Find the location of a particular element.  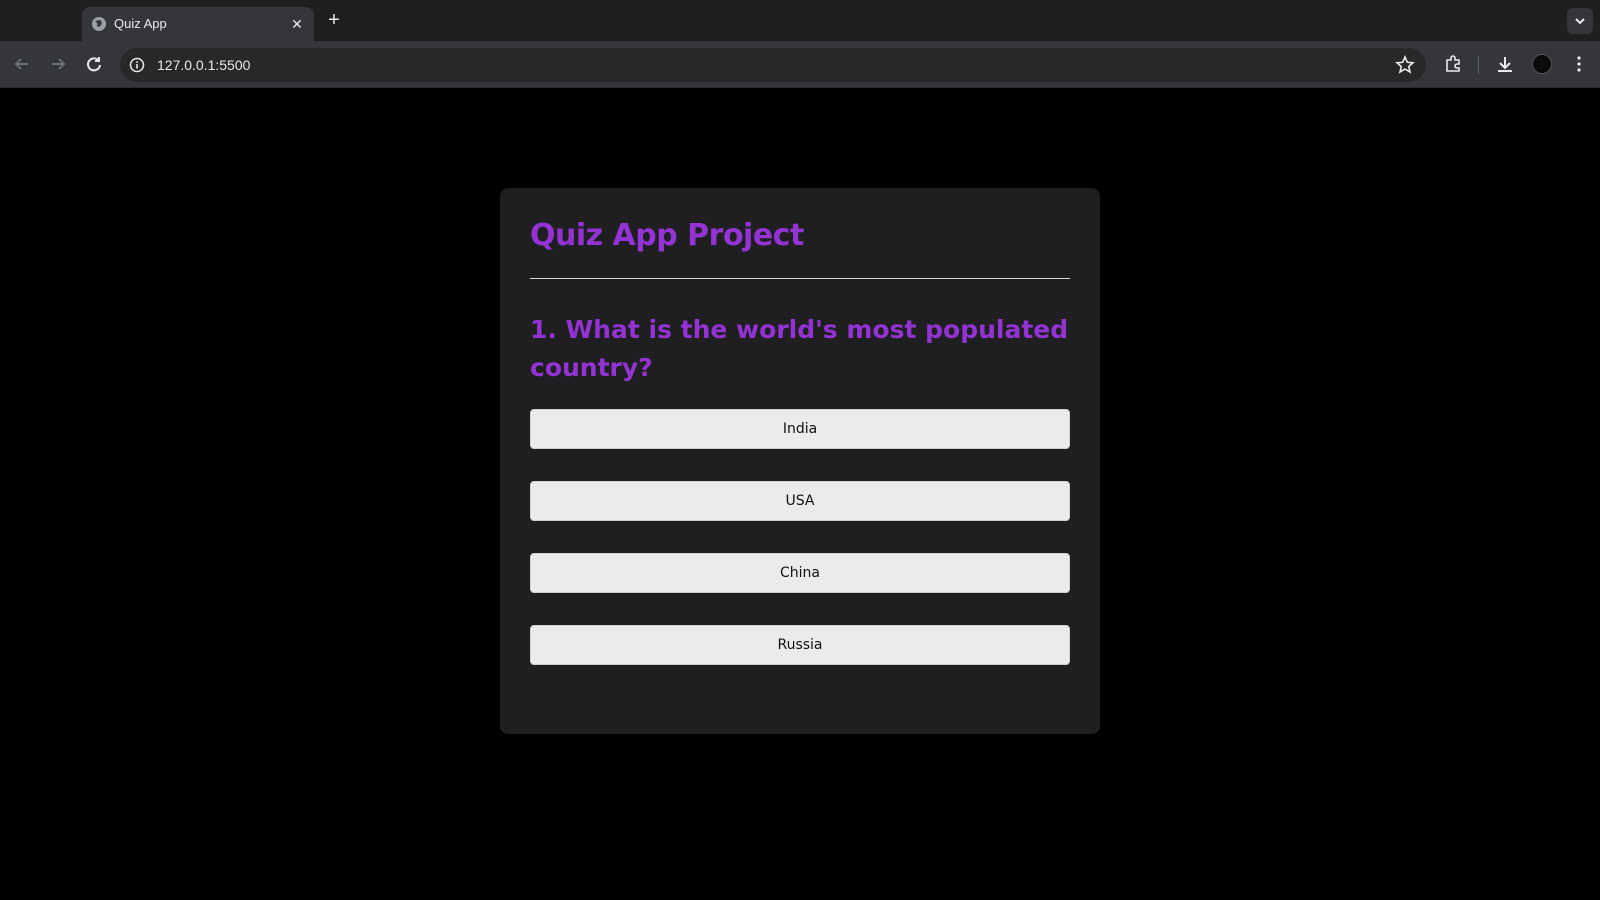

browser-toolbar: 127.0.0.1:5500 is located at coordinates (800, 64).